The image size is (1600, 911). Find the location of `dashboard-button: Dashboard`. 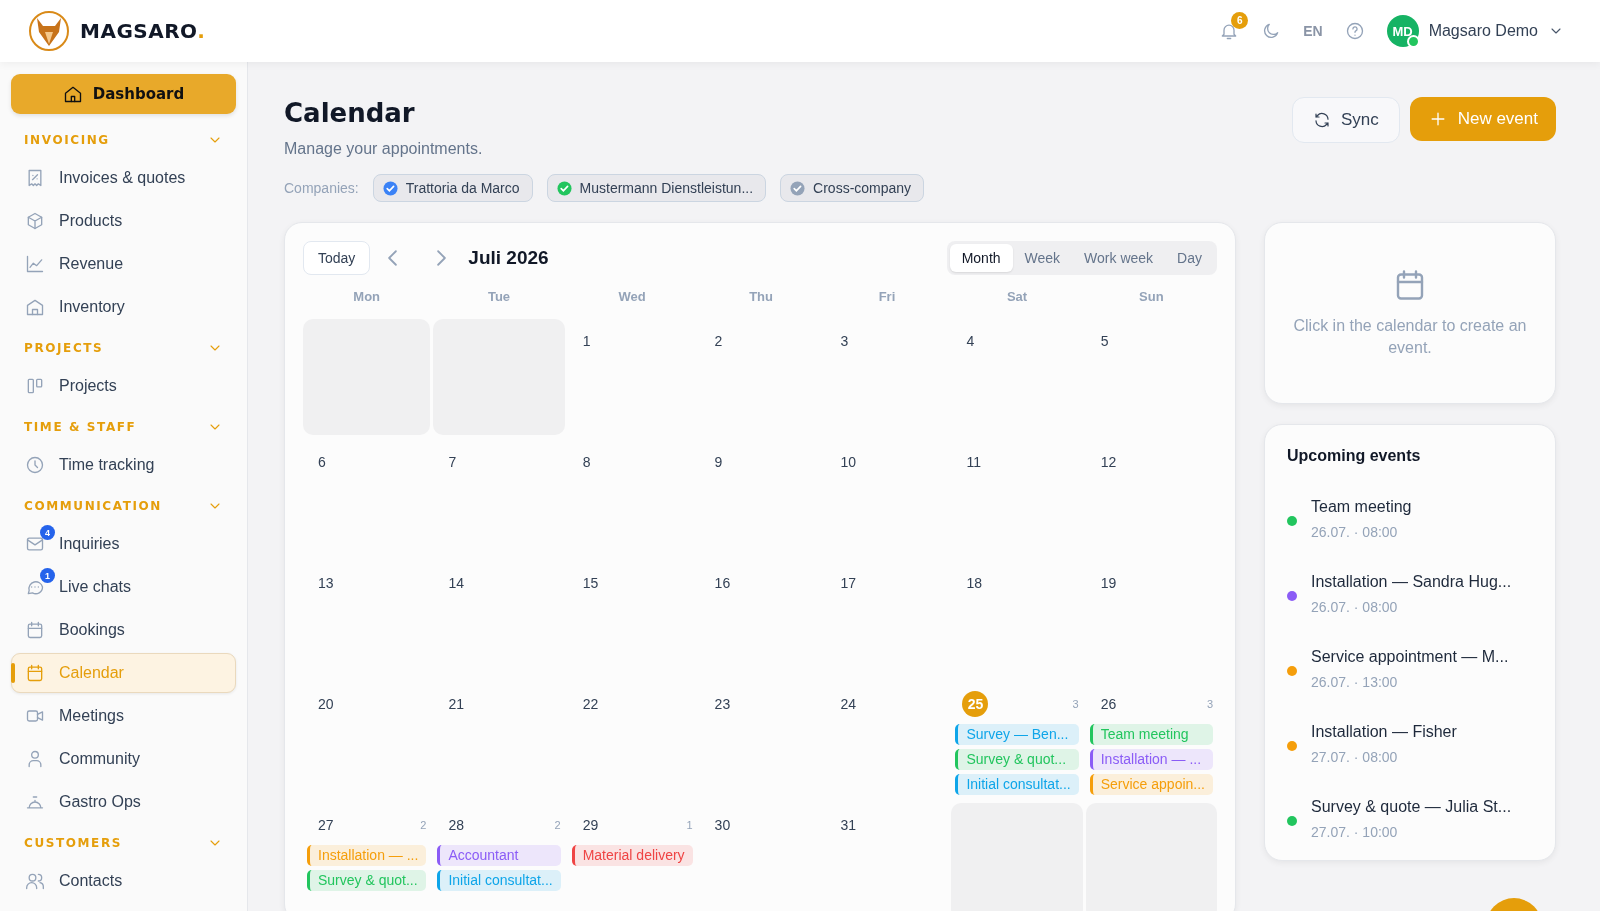

dashboard-button: Dashboard is located at coordinates (123, 94).